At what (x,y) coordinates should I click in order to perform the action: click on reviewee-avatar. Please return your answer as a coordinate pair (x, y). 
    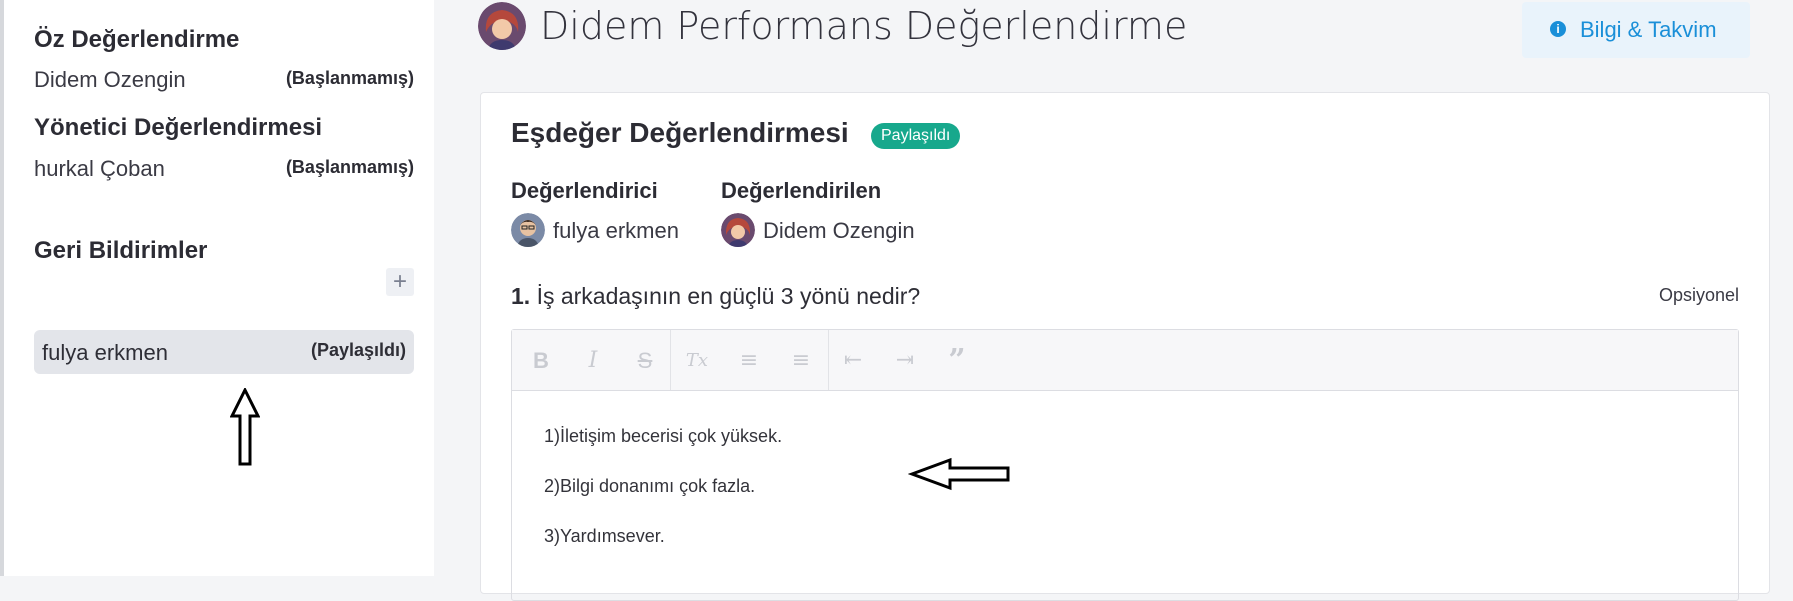
    Looking at the image, I should click on (738, 230).